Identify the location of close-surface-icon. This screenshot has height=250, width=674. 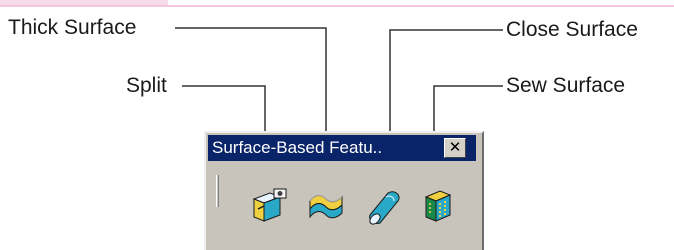
(384, 208).